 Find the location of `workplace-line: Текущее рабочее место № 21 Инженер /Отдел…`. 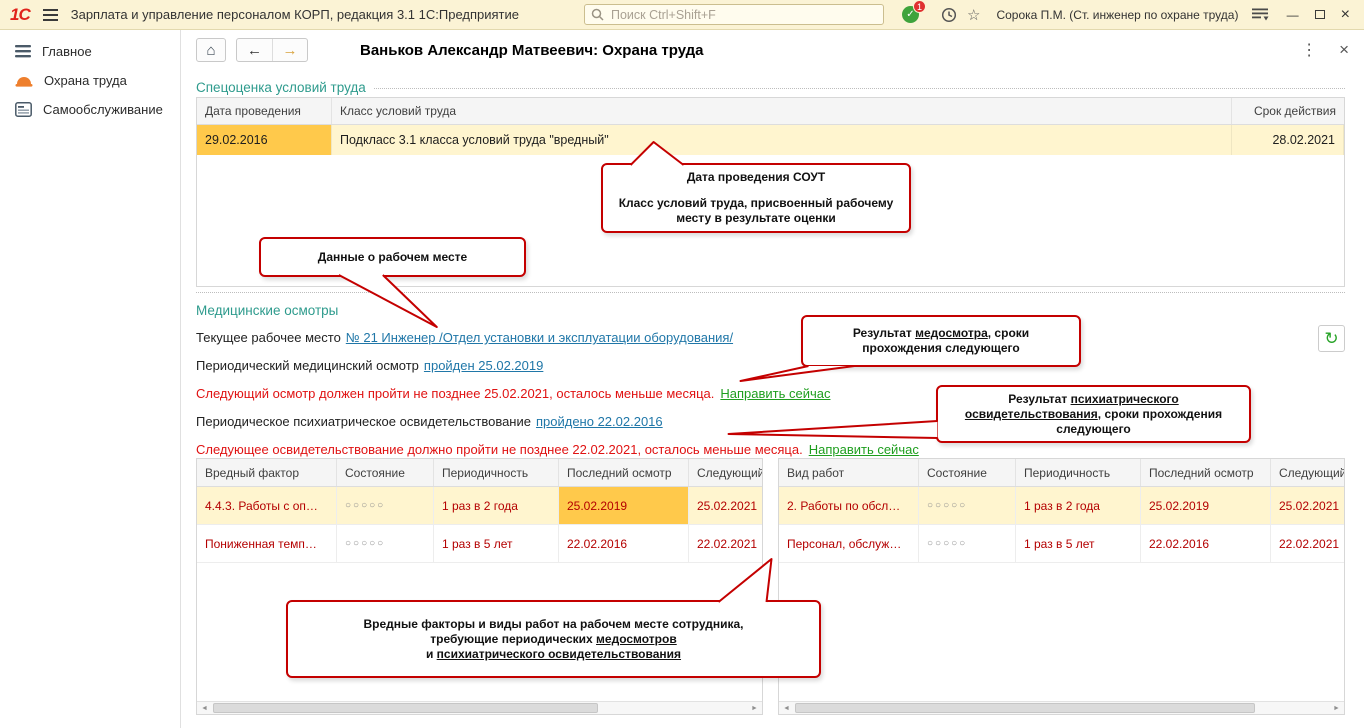

workplace-line: Текущее рабочее место № 21 Инженер /Отдел… is located at coordinates (770, 339).